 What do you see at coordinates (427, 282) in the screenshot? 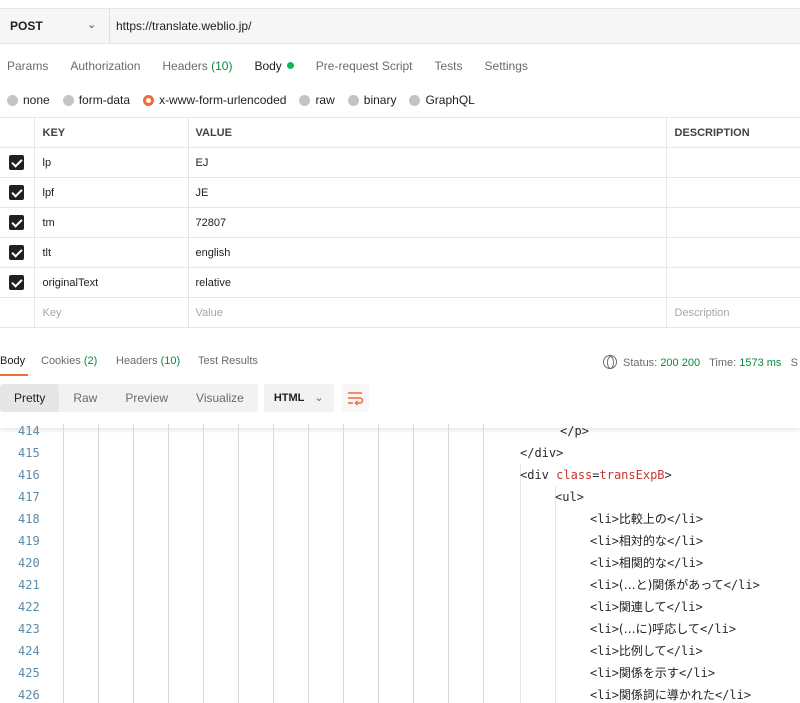
I see `value-cell: relative` at bounding box center [427, 282].